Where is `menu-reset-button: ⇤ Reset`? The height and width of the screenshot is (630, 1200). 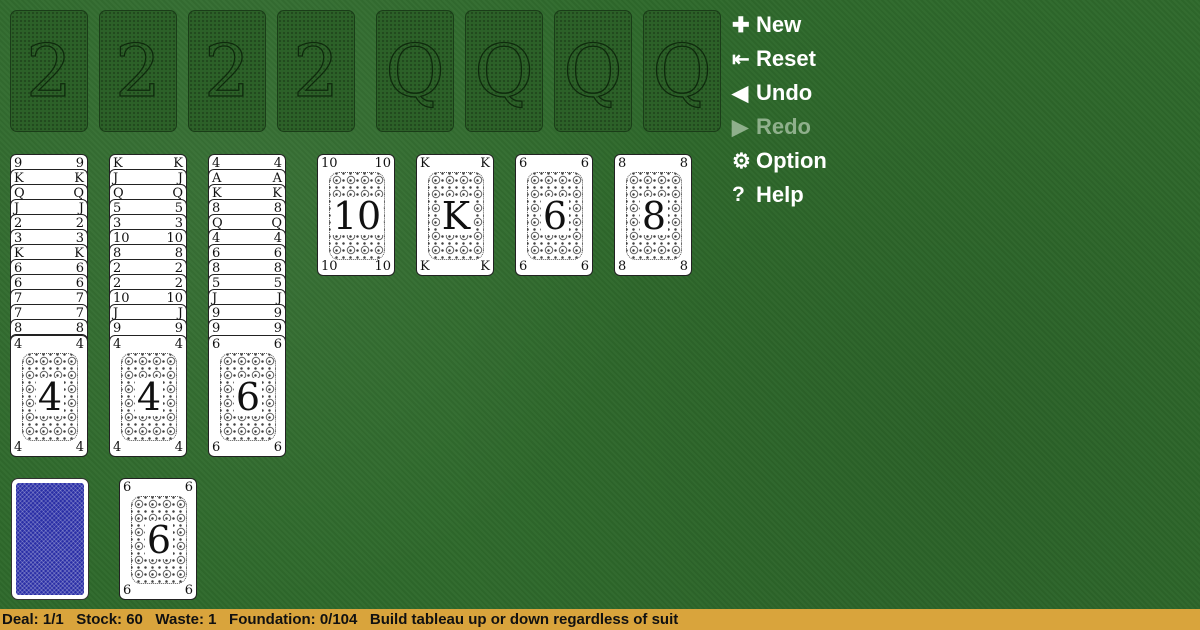
menu-reset-button: ⇤ Reset is located at coordinates (779, 59).